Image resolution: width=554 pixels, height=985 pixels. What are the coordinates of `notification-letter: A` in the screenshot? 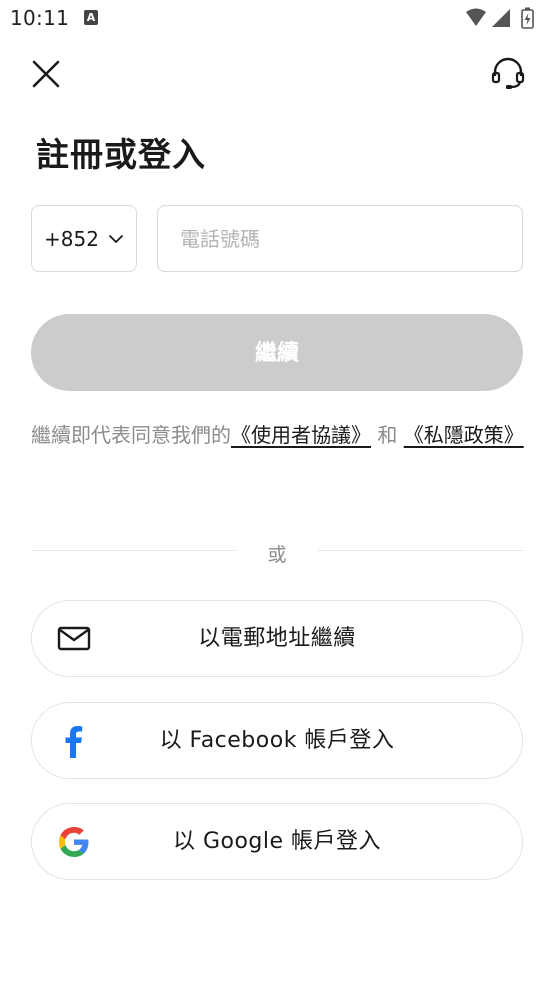 It's located at (91, 17).